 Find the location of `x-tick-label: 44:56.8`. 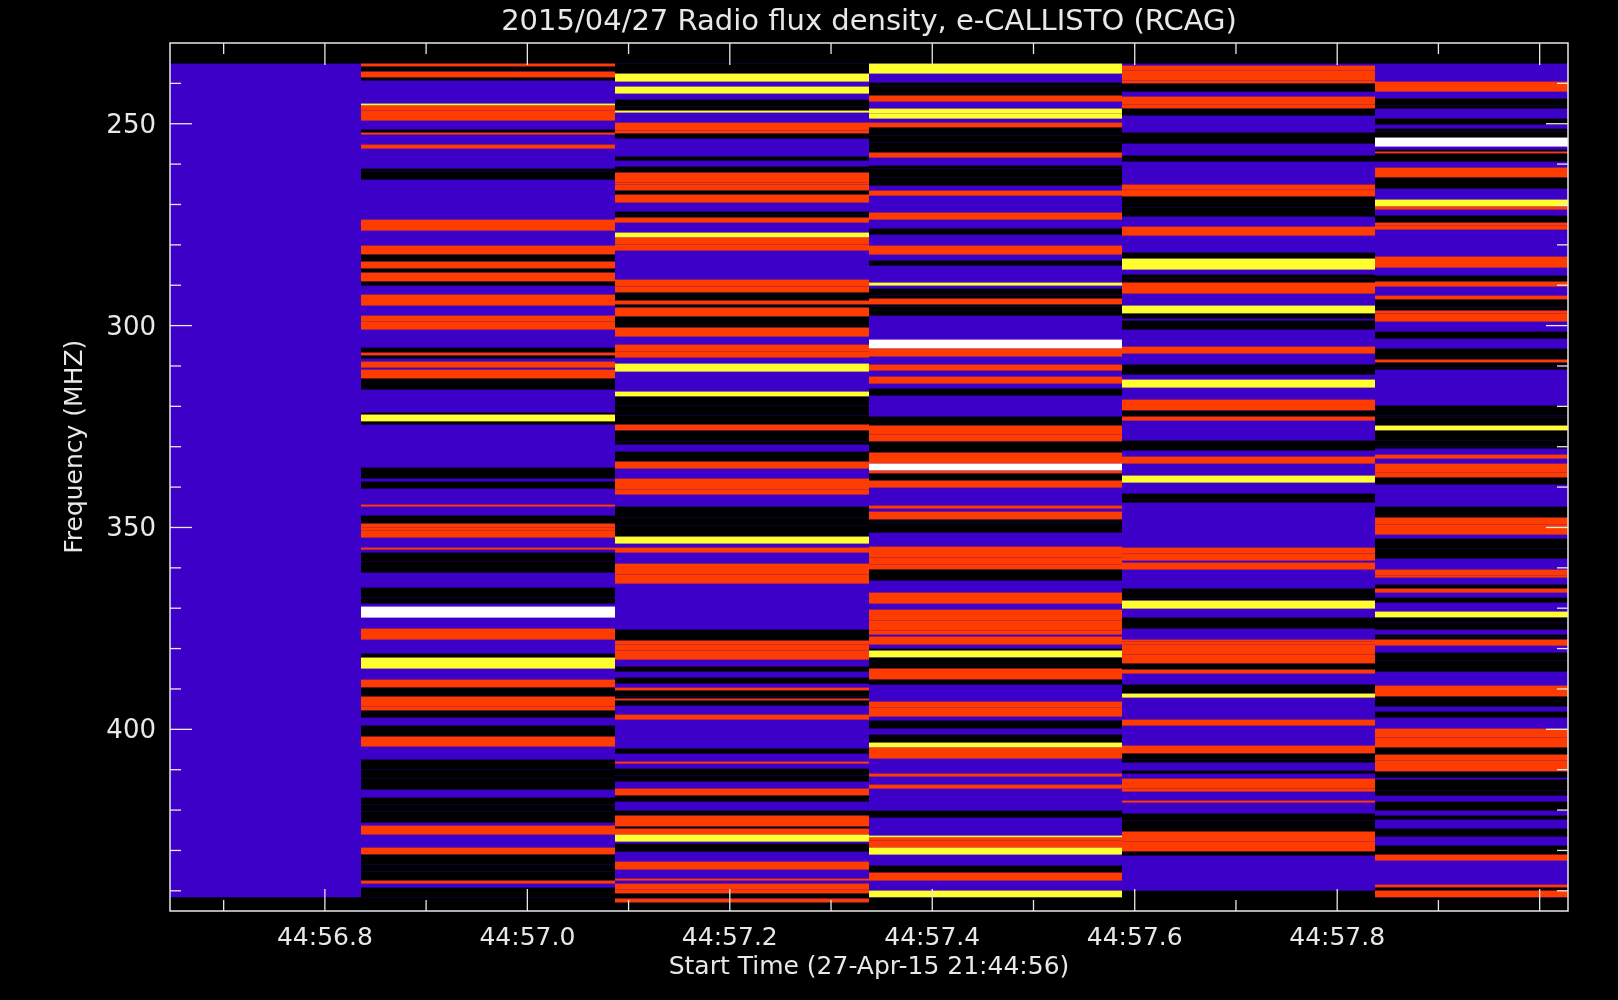

x-tick-label: 44:56.8 is located at coordinates (324, 936).